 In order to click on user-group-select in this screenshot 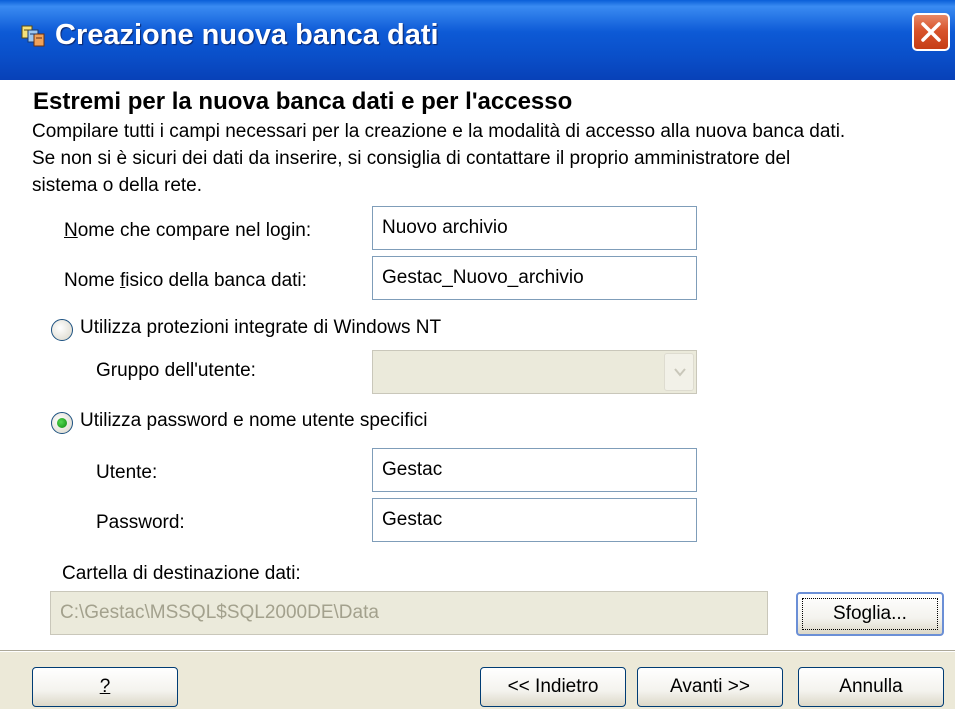, I will do `click(534, 372)`.